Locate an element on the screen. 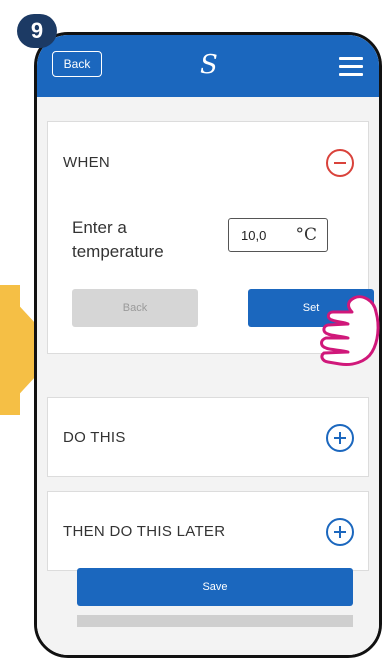  step-number-badge: 9 is located at coordinates (37, 31).